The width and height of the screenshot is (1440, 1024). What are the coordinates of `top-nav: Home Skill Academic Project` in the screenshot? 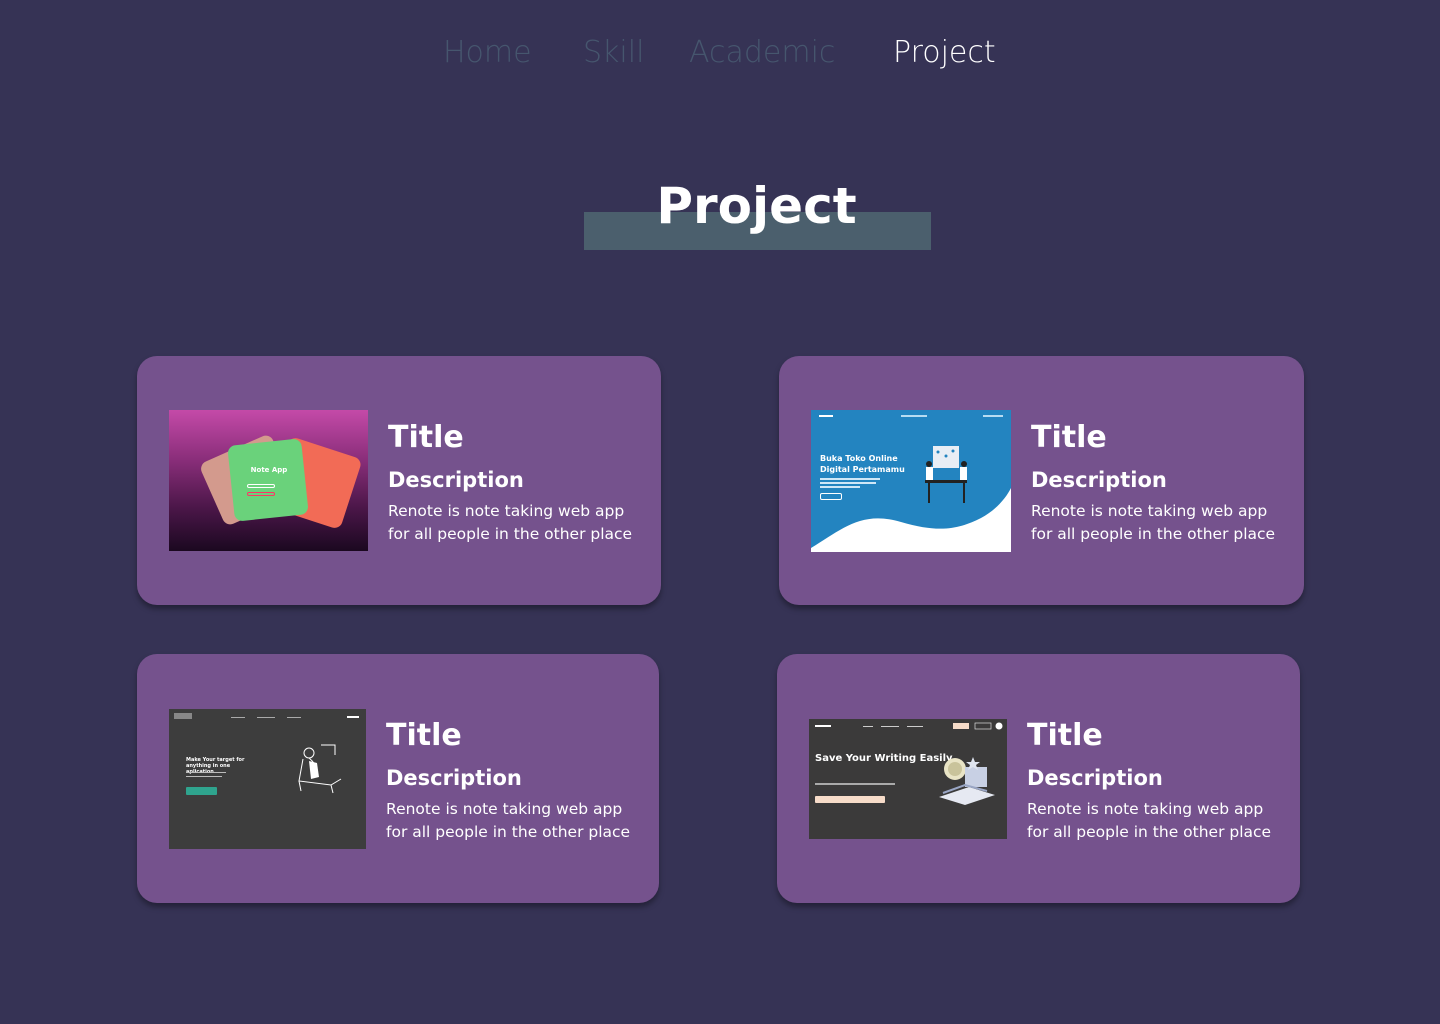 It's located at (720, 53).